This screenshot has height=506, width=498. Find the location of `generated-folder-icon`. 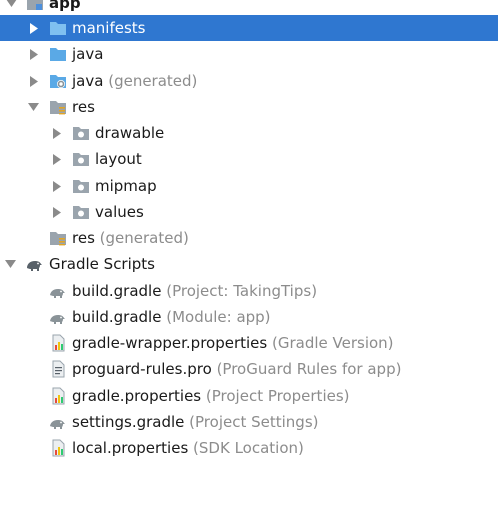

generated-folder-icon is located at coordinates (58, 81).